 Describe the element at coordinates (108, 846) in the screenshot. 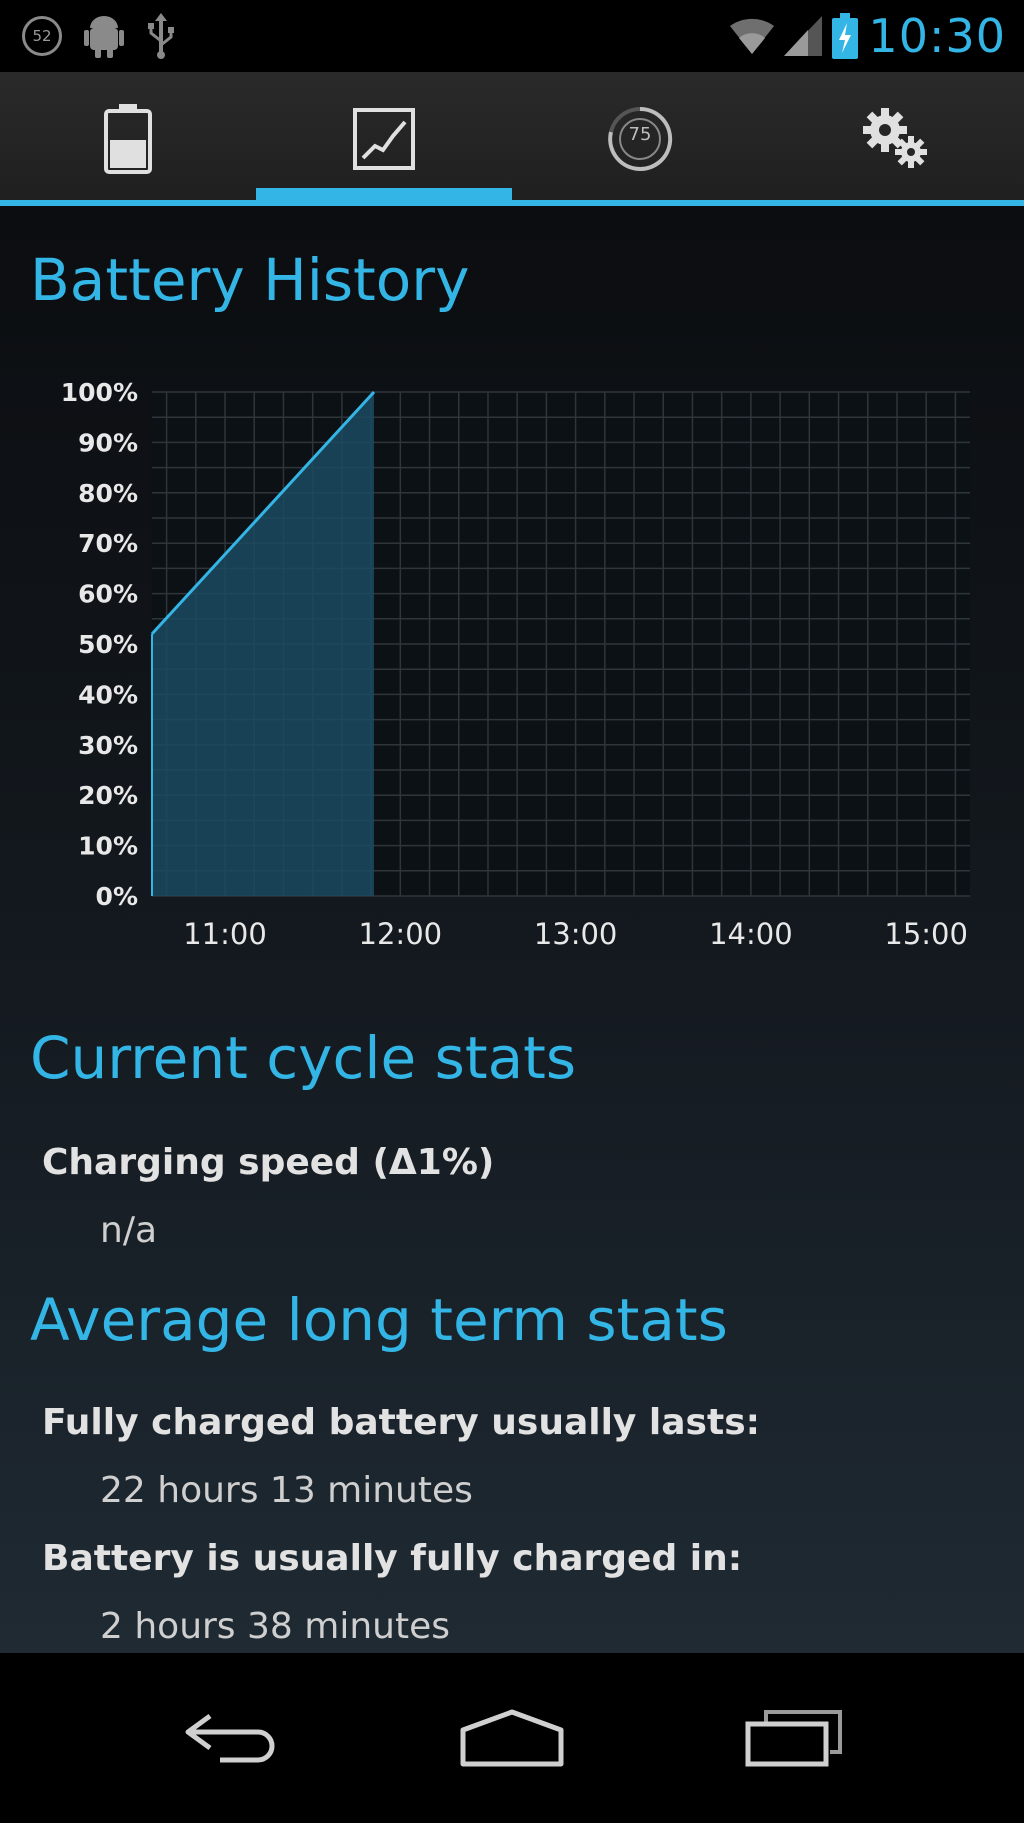

I see `y-tick-label: 10%` at that location.